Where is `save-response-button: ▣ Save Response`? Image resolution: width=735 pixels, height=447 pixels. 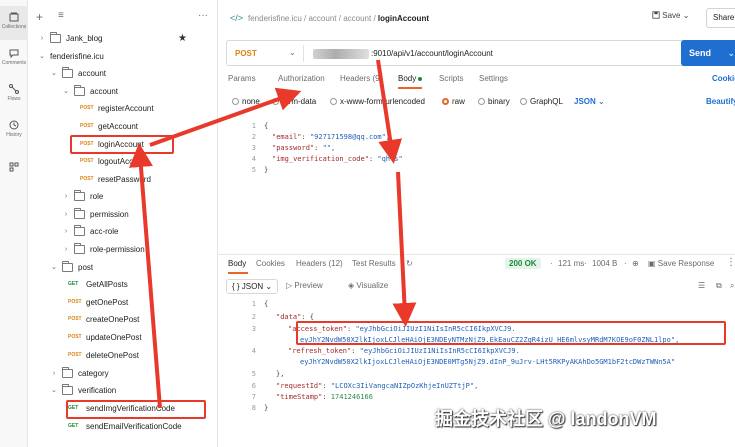 save-response-button: ▣ Save Response is located at coordinates (681, 263).